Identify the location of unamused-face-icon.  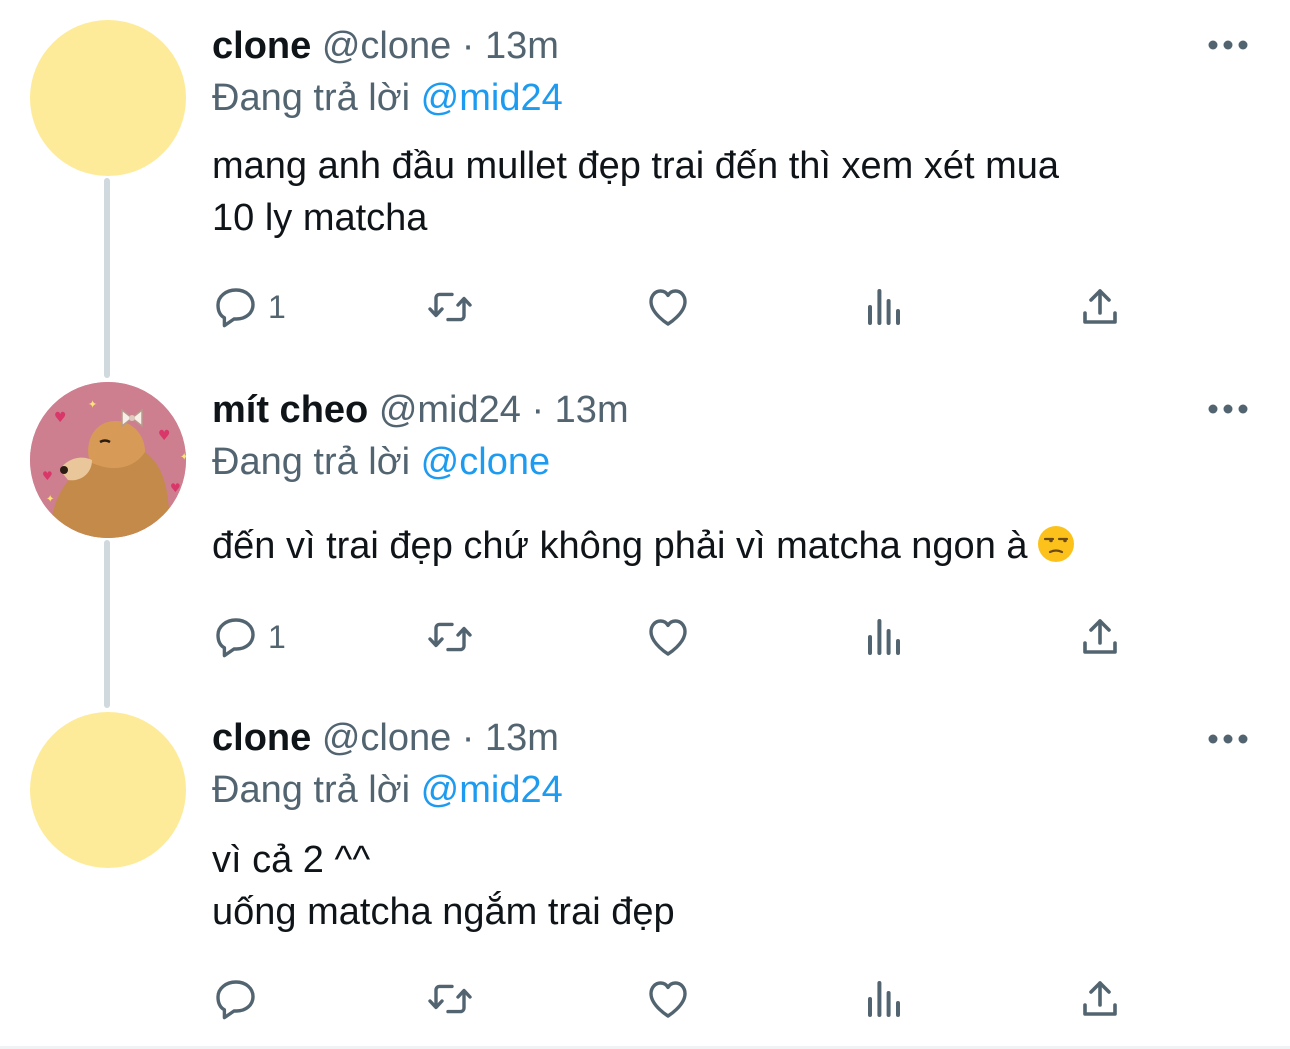
(1055, 544).